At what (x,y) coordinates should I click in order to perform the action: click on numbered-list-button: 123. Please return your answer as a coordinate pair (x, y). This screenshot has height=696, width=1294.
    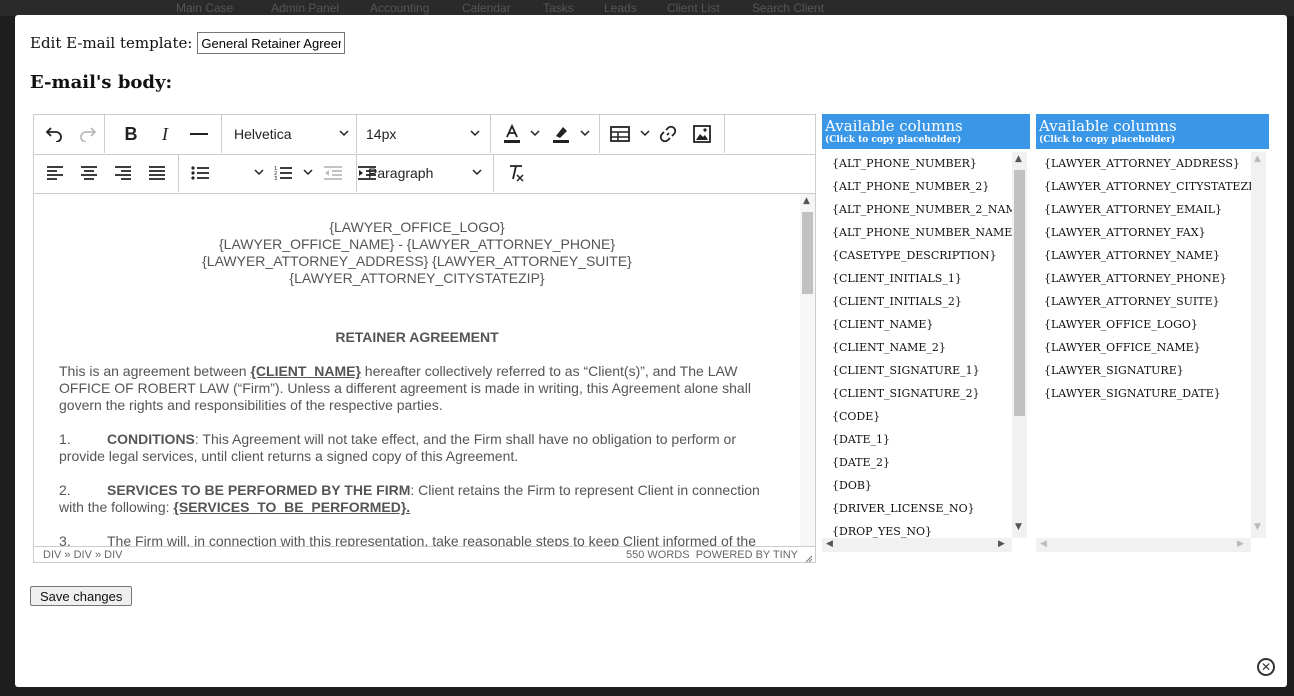
    Looking at the image, I should click on (283, 173).